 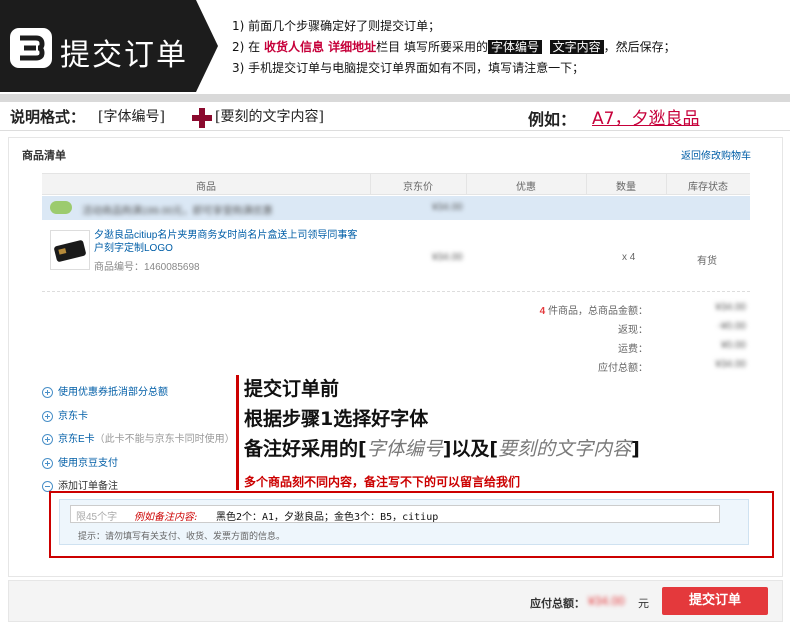 What do you see at coordinates (606, 601) in the screenshot?
I see `total-value: ¥34.00` at bounding box center [606, 601].